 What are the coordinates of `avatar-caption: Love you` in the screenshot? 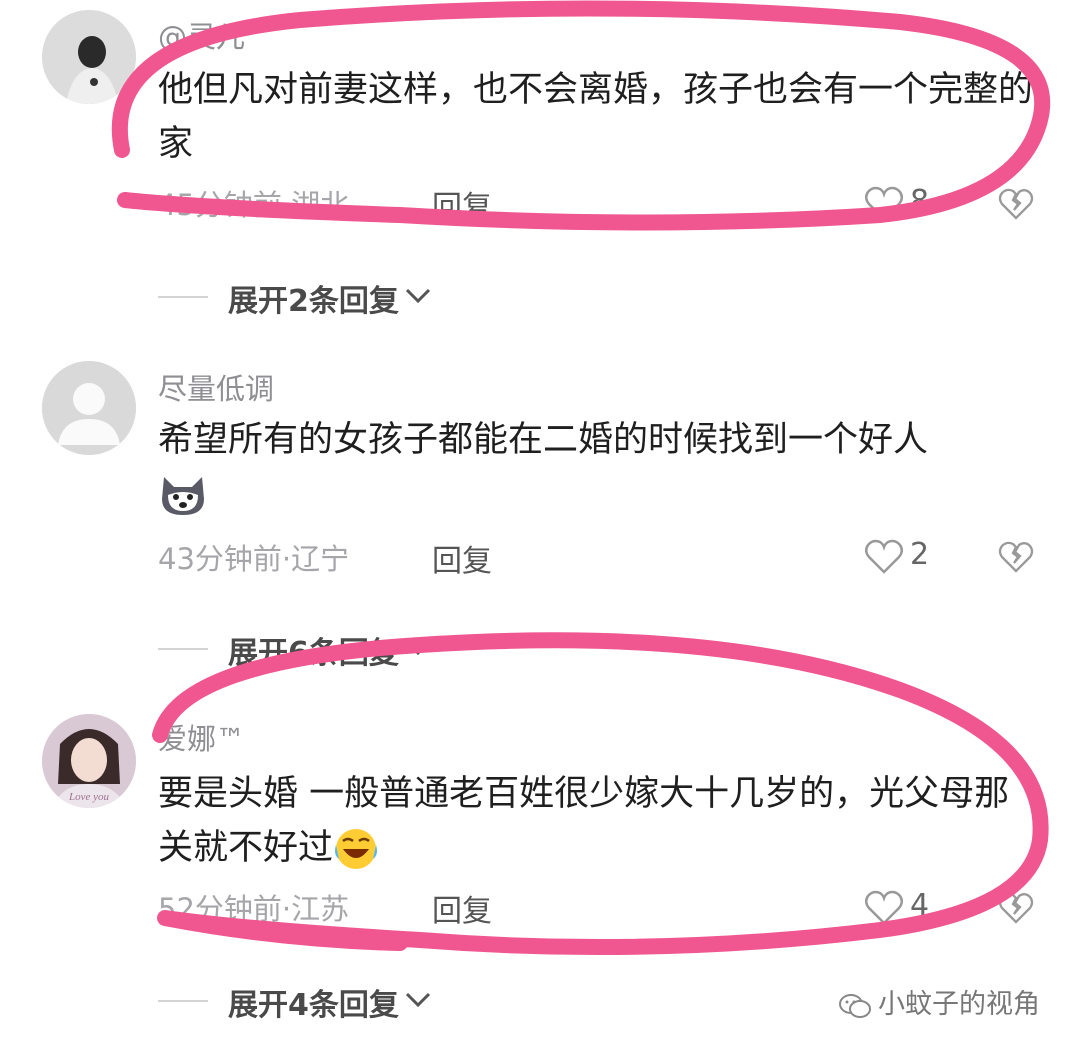 It's located at (89, 797).